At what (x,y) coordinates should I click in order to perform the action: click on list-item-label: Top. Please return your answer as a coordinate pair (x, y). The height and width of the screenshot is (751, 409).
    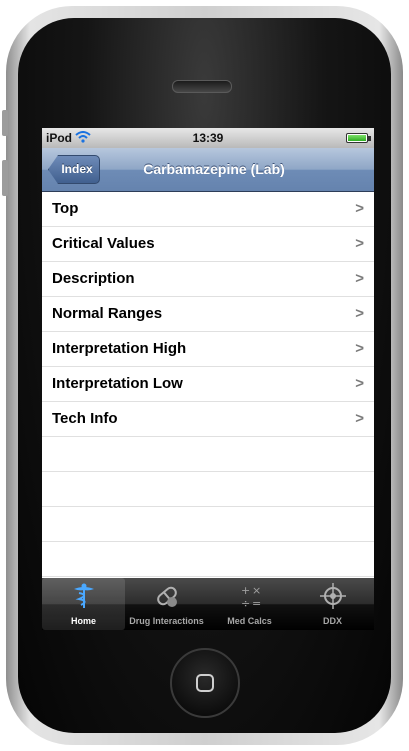
    Looking at the image, I should click on (65, 208).